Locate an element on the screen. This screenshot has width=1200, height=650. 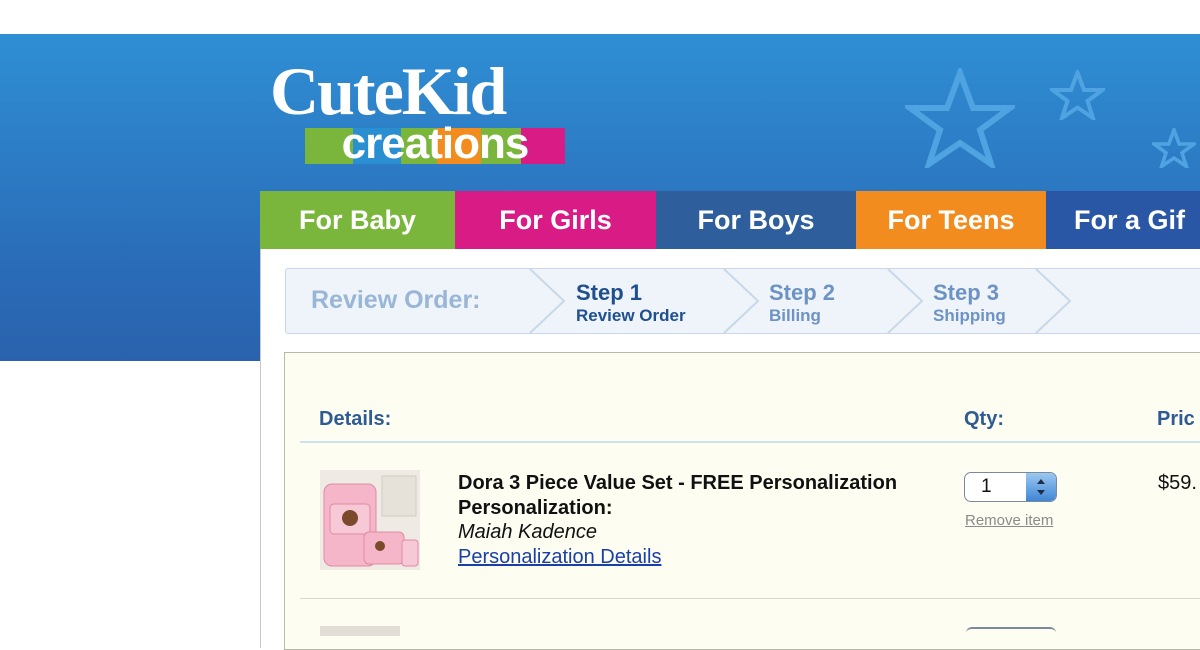
nav-for-baby: For Baby is located at coordinates (357, 220).